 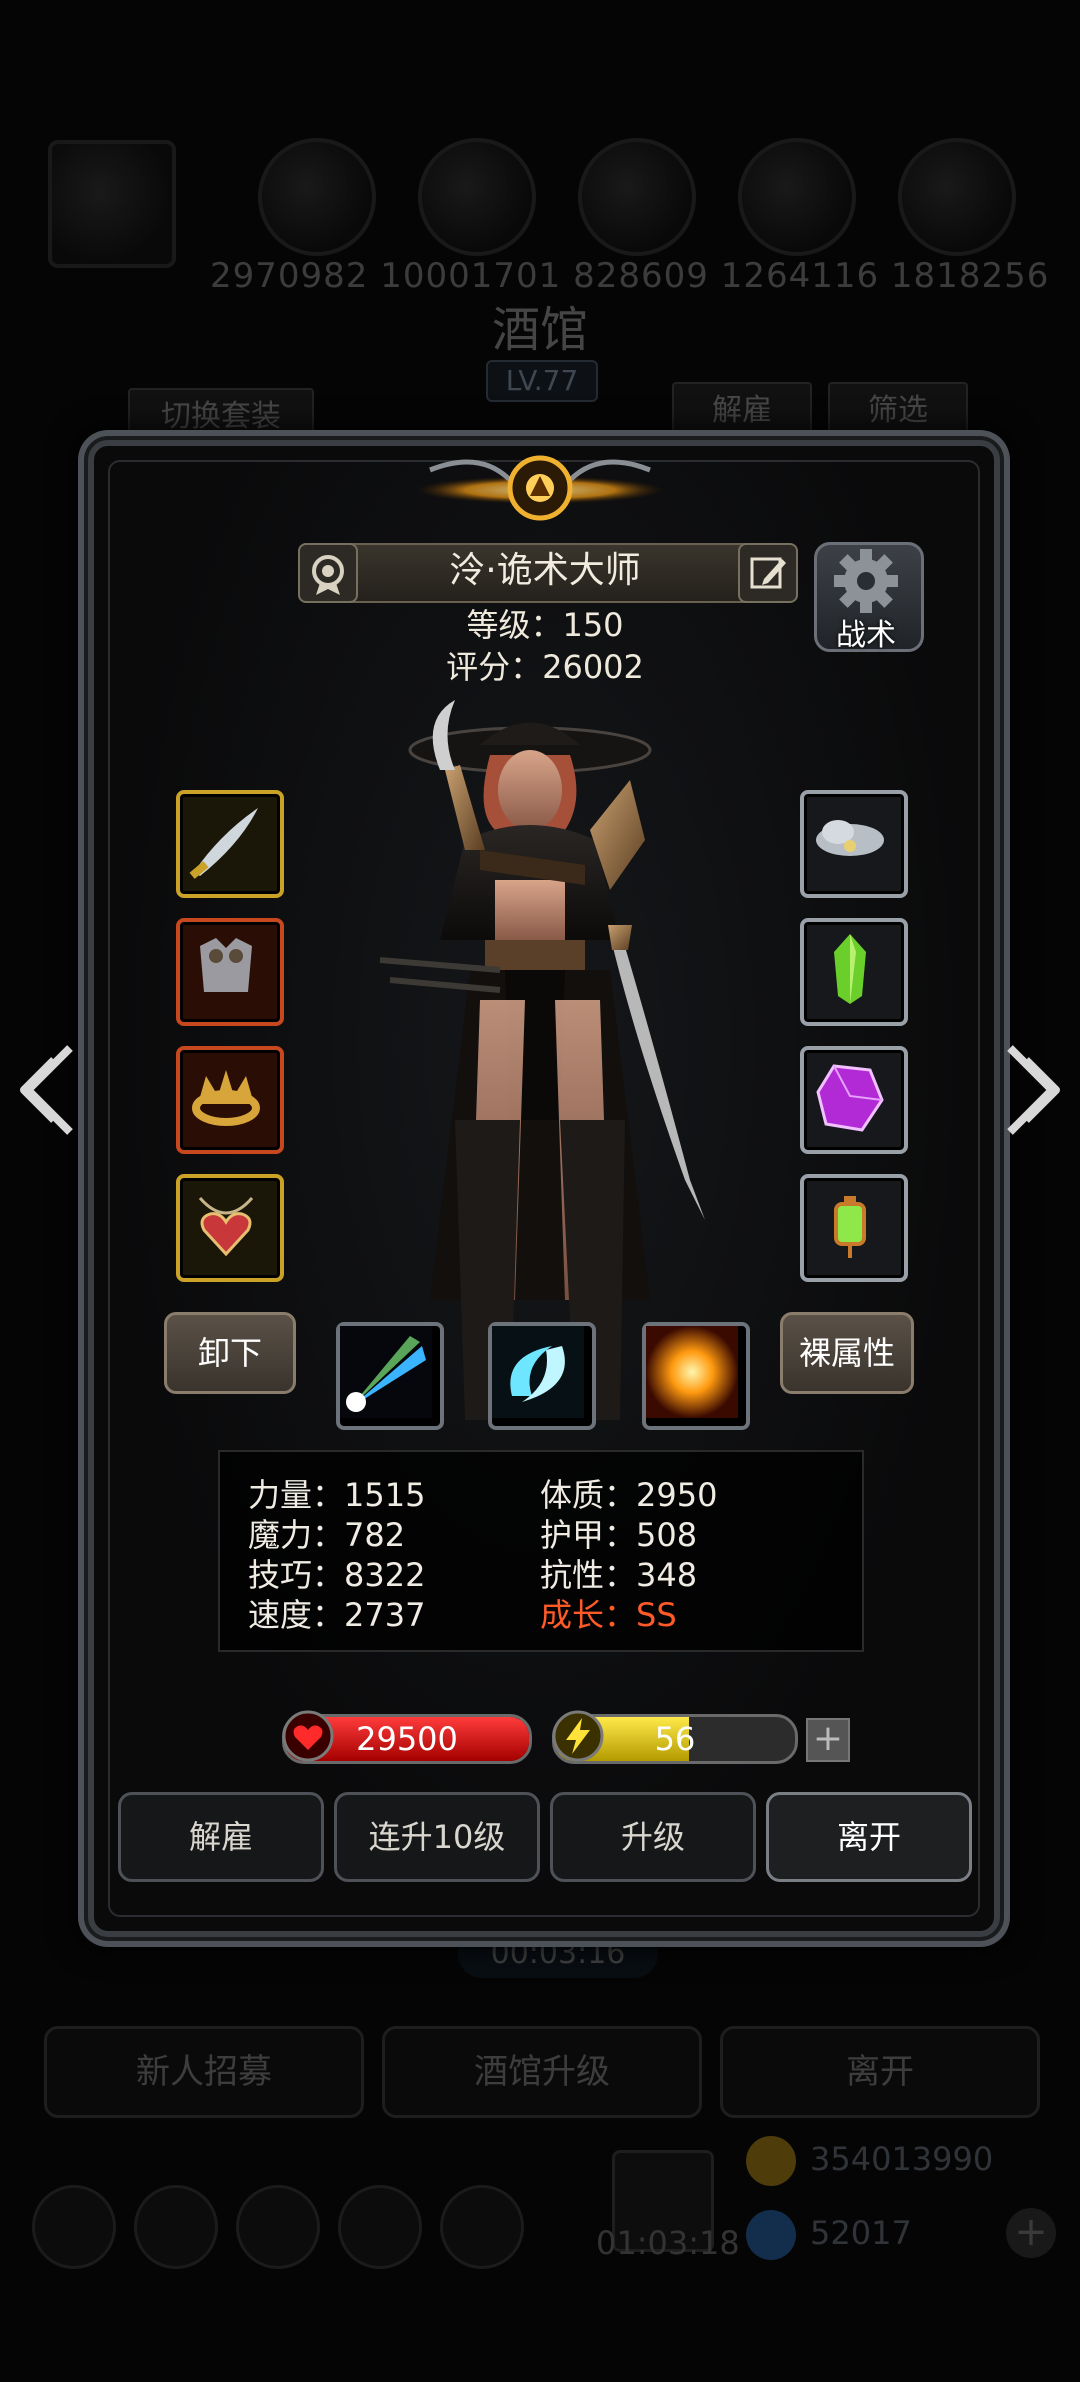 What do you see at coordinates (902, 2159) in the screenshot?
I see `gold-amount: 354013990` at bounding box center [902, 2159].